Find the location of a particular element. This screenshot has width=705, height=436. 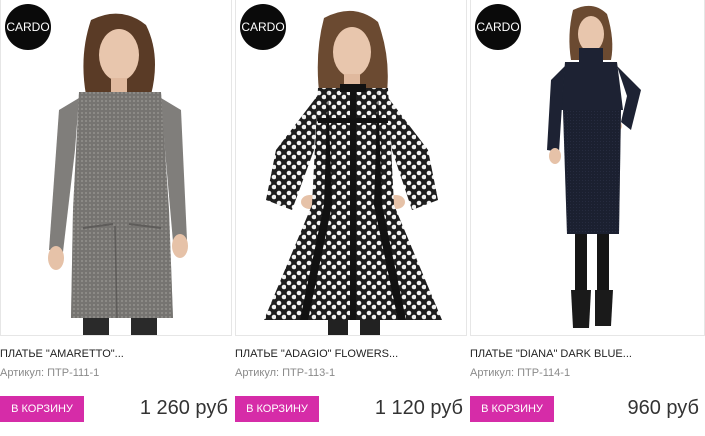

product-price: 1 120 руб is located at coordinates (418, 408).